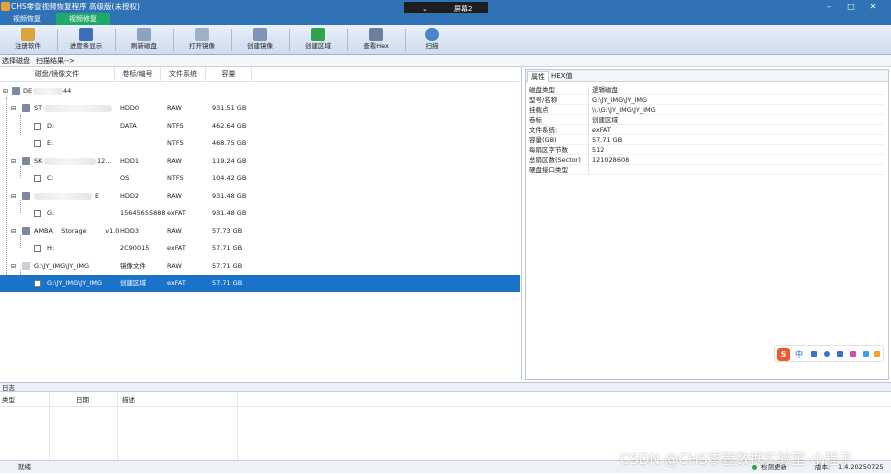 This screenshot has height=474, width=891. What do you see at coordinates (829, 6) in the screenshot?
I see `minimize-button: –` at bounding box center [829, 6].